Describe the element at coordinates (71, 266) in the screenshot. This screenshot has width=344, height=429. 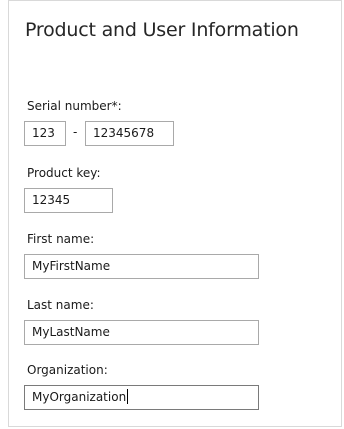
I see `first-name-value: MyFirstName` at that location.